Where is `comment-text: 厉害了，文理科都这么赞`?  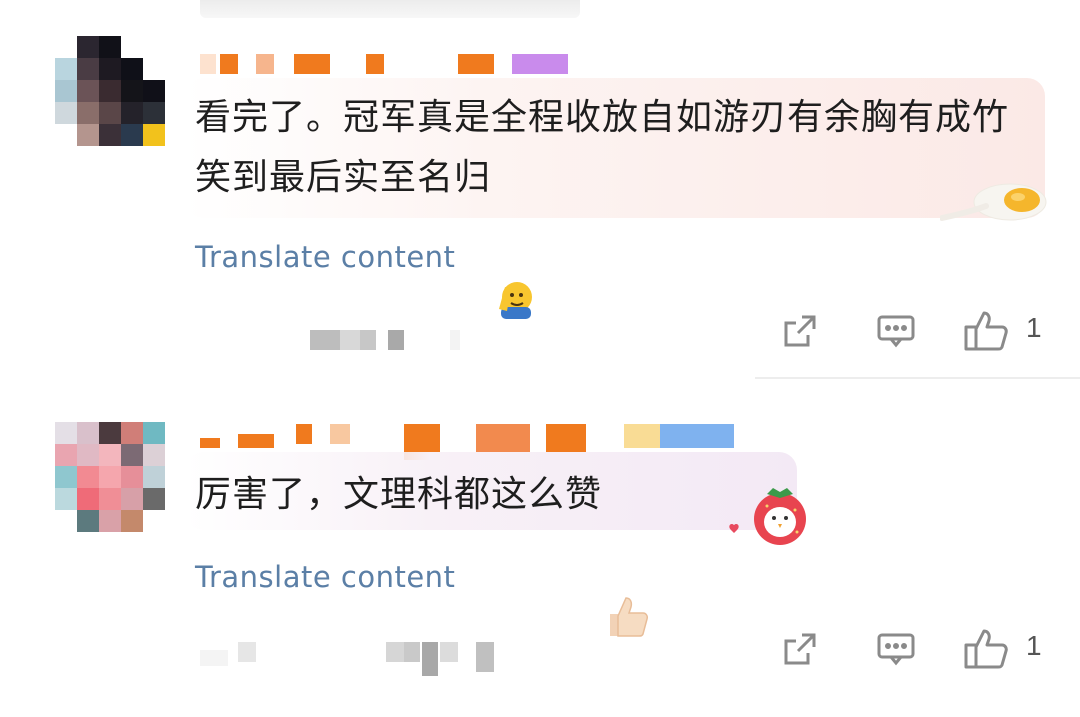
comment-text: 厉害了，文理科都这么赞 is located at coordinates (455, 551).